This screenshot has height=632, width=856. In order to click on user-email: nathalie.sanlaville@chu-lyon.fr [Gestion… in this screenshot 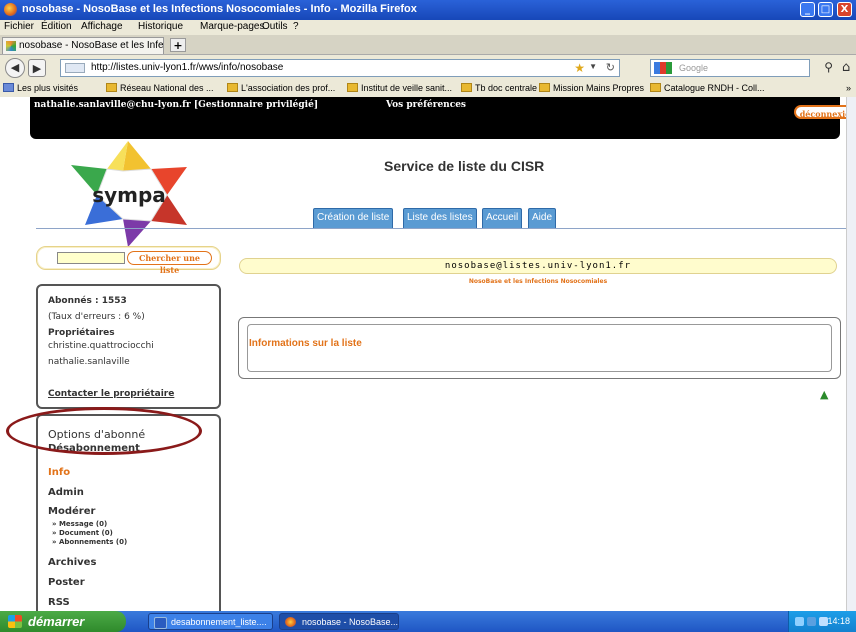, I will do `click(176, 105)`.